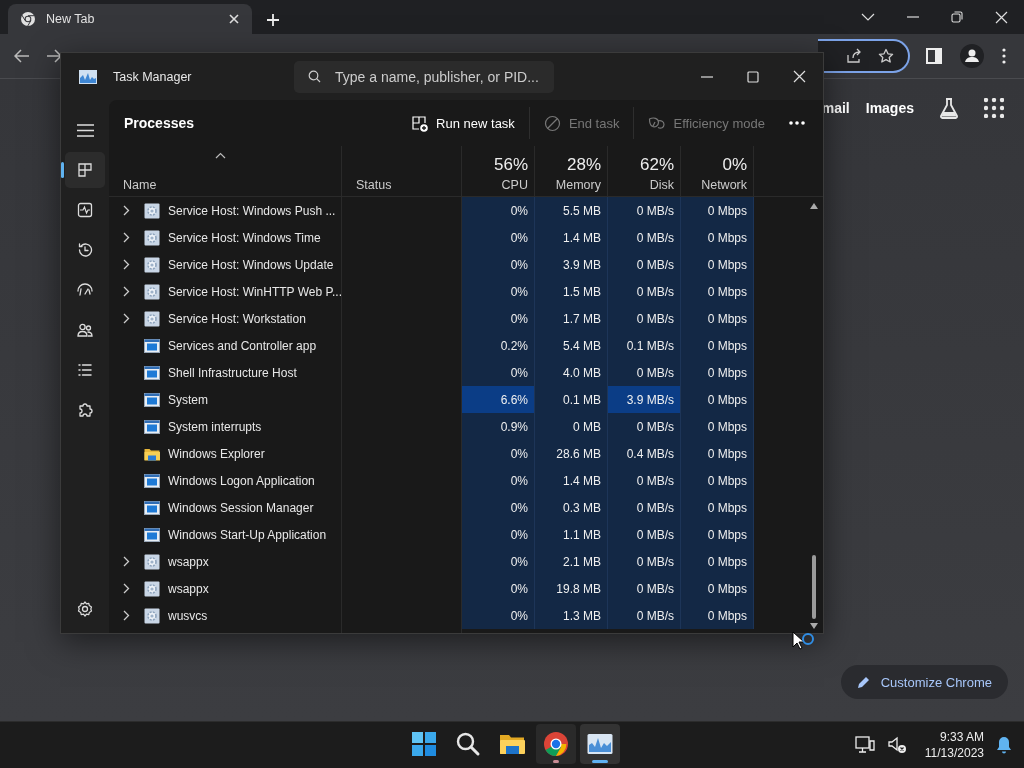 This screenshot has width=1024, height=768. Describe the element at coordinates (514, 185) in the screenshot. I see `column-header: CPU` at that location.